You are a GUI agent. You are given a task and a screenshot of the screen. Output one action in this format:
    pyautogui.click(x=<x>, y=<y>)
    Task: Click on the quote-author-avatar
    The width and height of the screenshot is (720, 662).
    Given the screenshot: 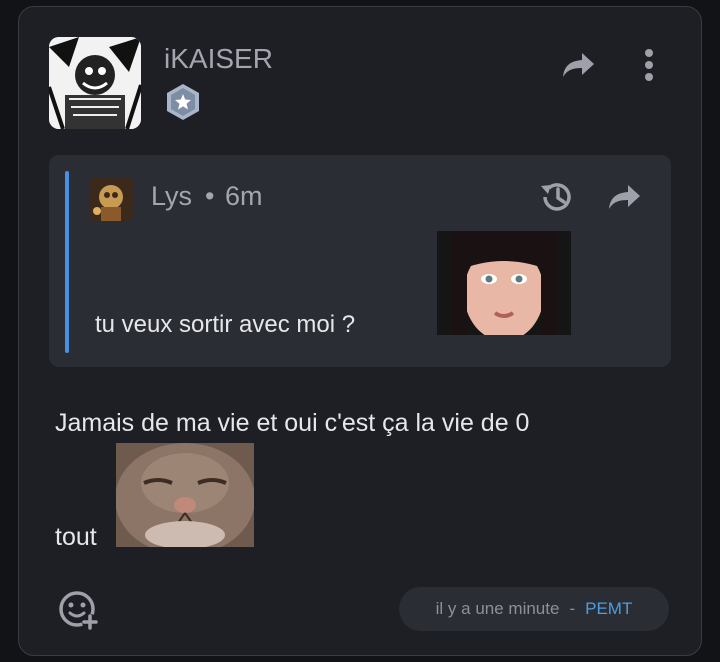 What is the action you would take?
    pyautogui.click(x=111, y=199)
    